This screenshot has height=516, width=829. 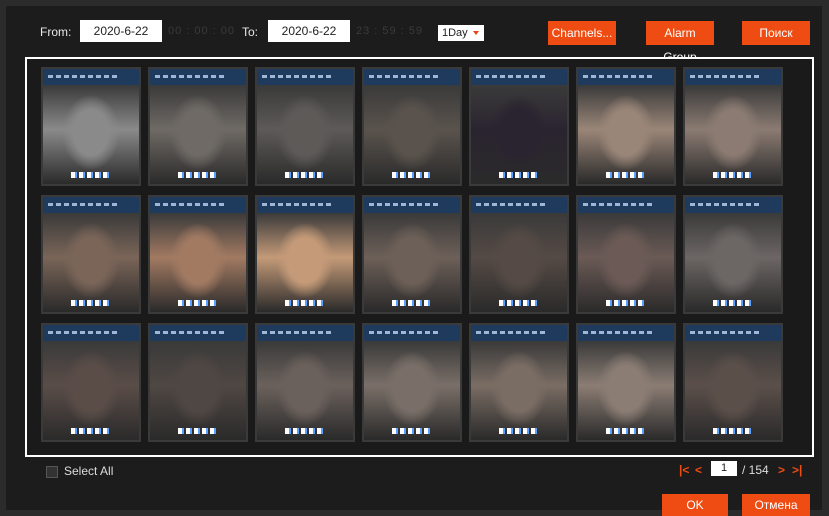 I want to click on prev-page-icon: <, so click(x=698, y=470).